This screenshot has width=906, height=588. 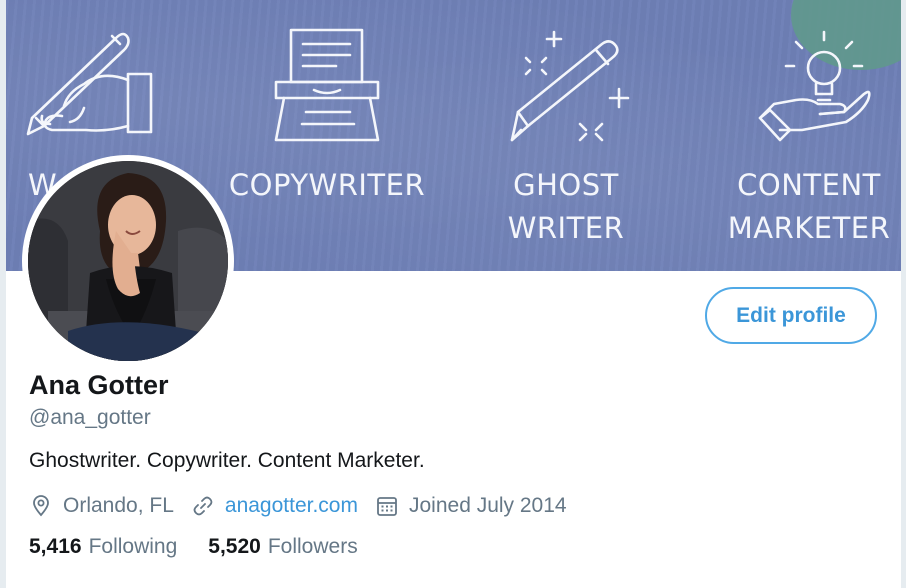 I want to click on typewriter-icon, so click(x=327, y=85).